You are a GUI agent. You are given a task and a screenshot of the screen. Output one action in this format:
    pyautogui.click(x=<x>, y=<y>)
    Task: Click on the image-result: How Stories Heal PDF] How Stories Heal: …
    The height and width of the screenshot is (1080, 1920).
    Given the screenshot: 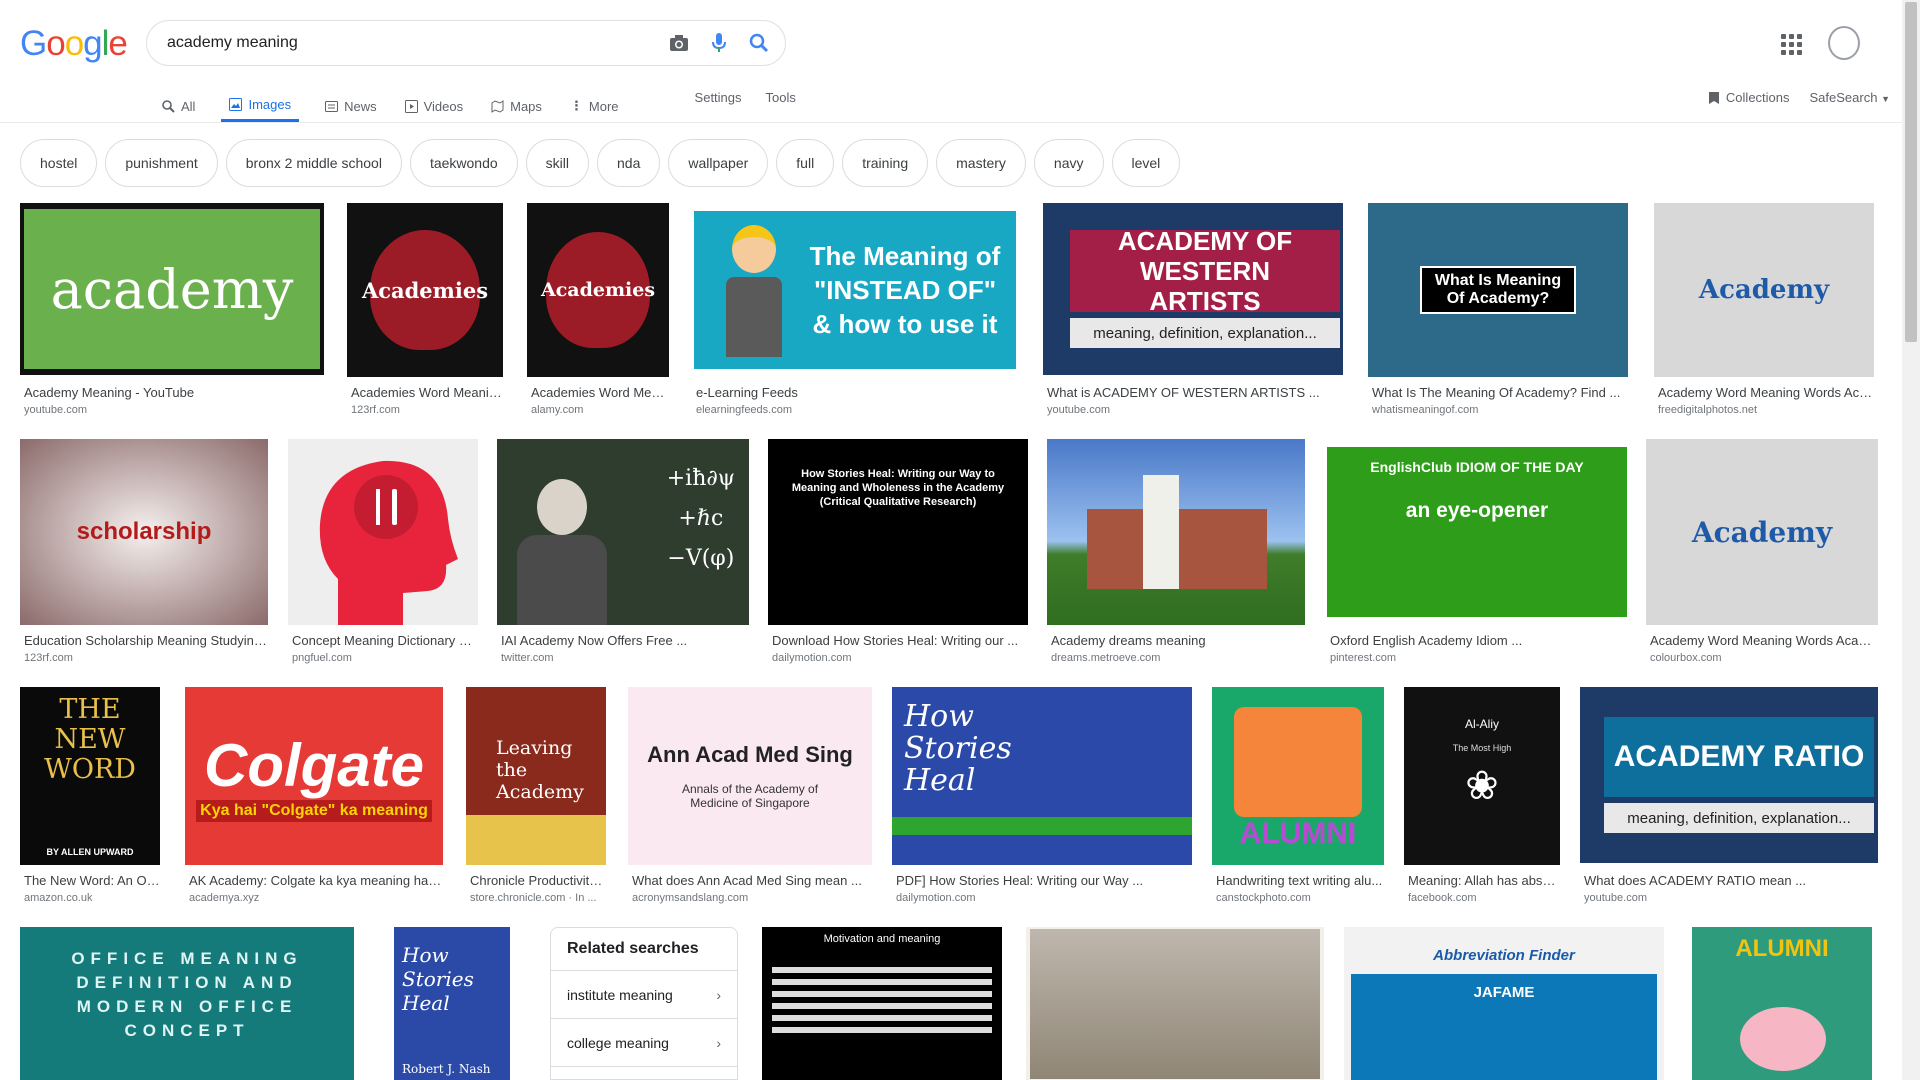 What is the action you would take?
    pyautogui.click(x=1042, y=798)
    